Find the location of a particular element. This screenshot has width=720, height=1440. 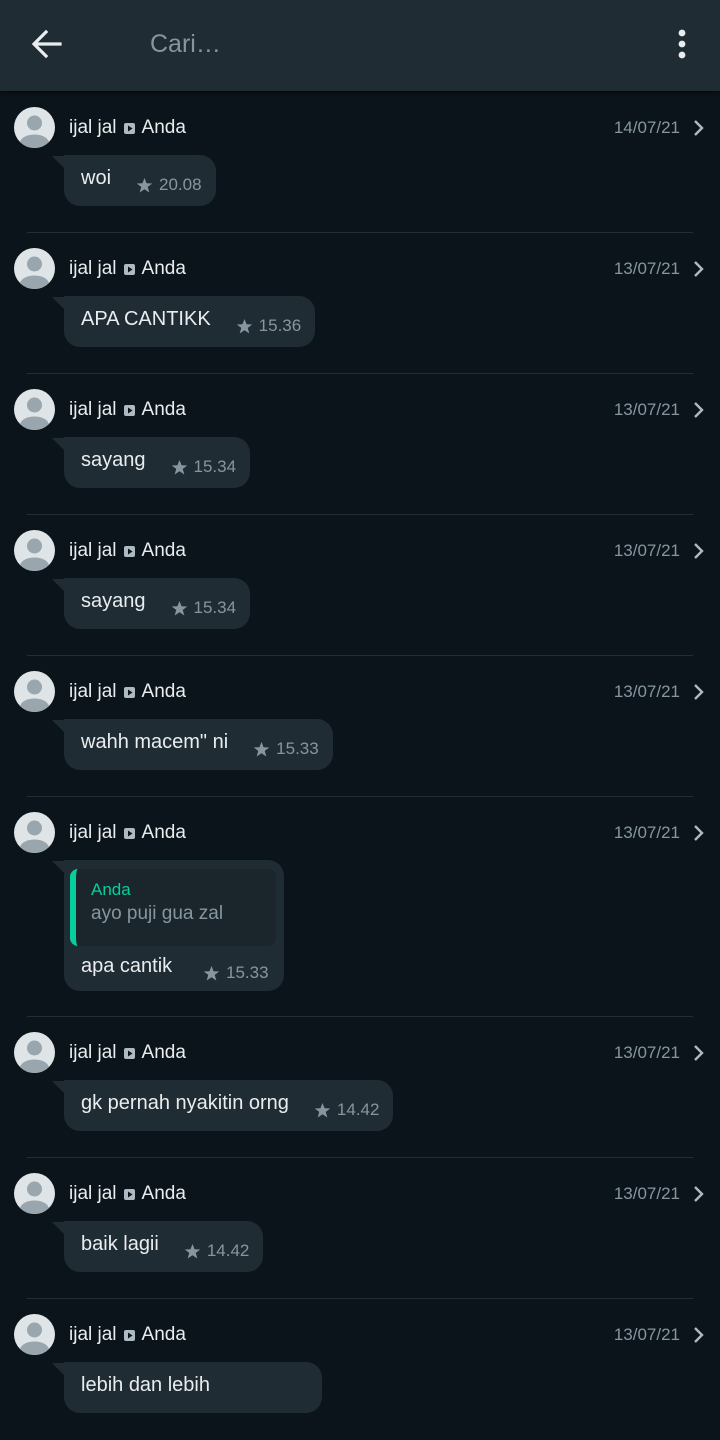

app-bar is located at coordinates (360, 45).